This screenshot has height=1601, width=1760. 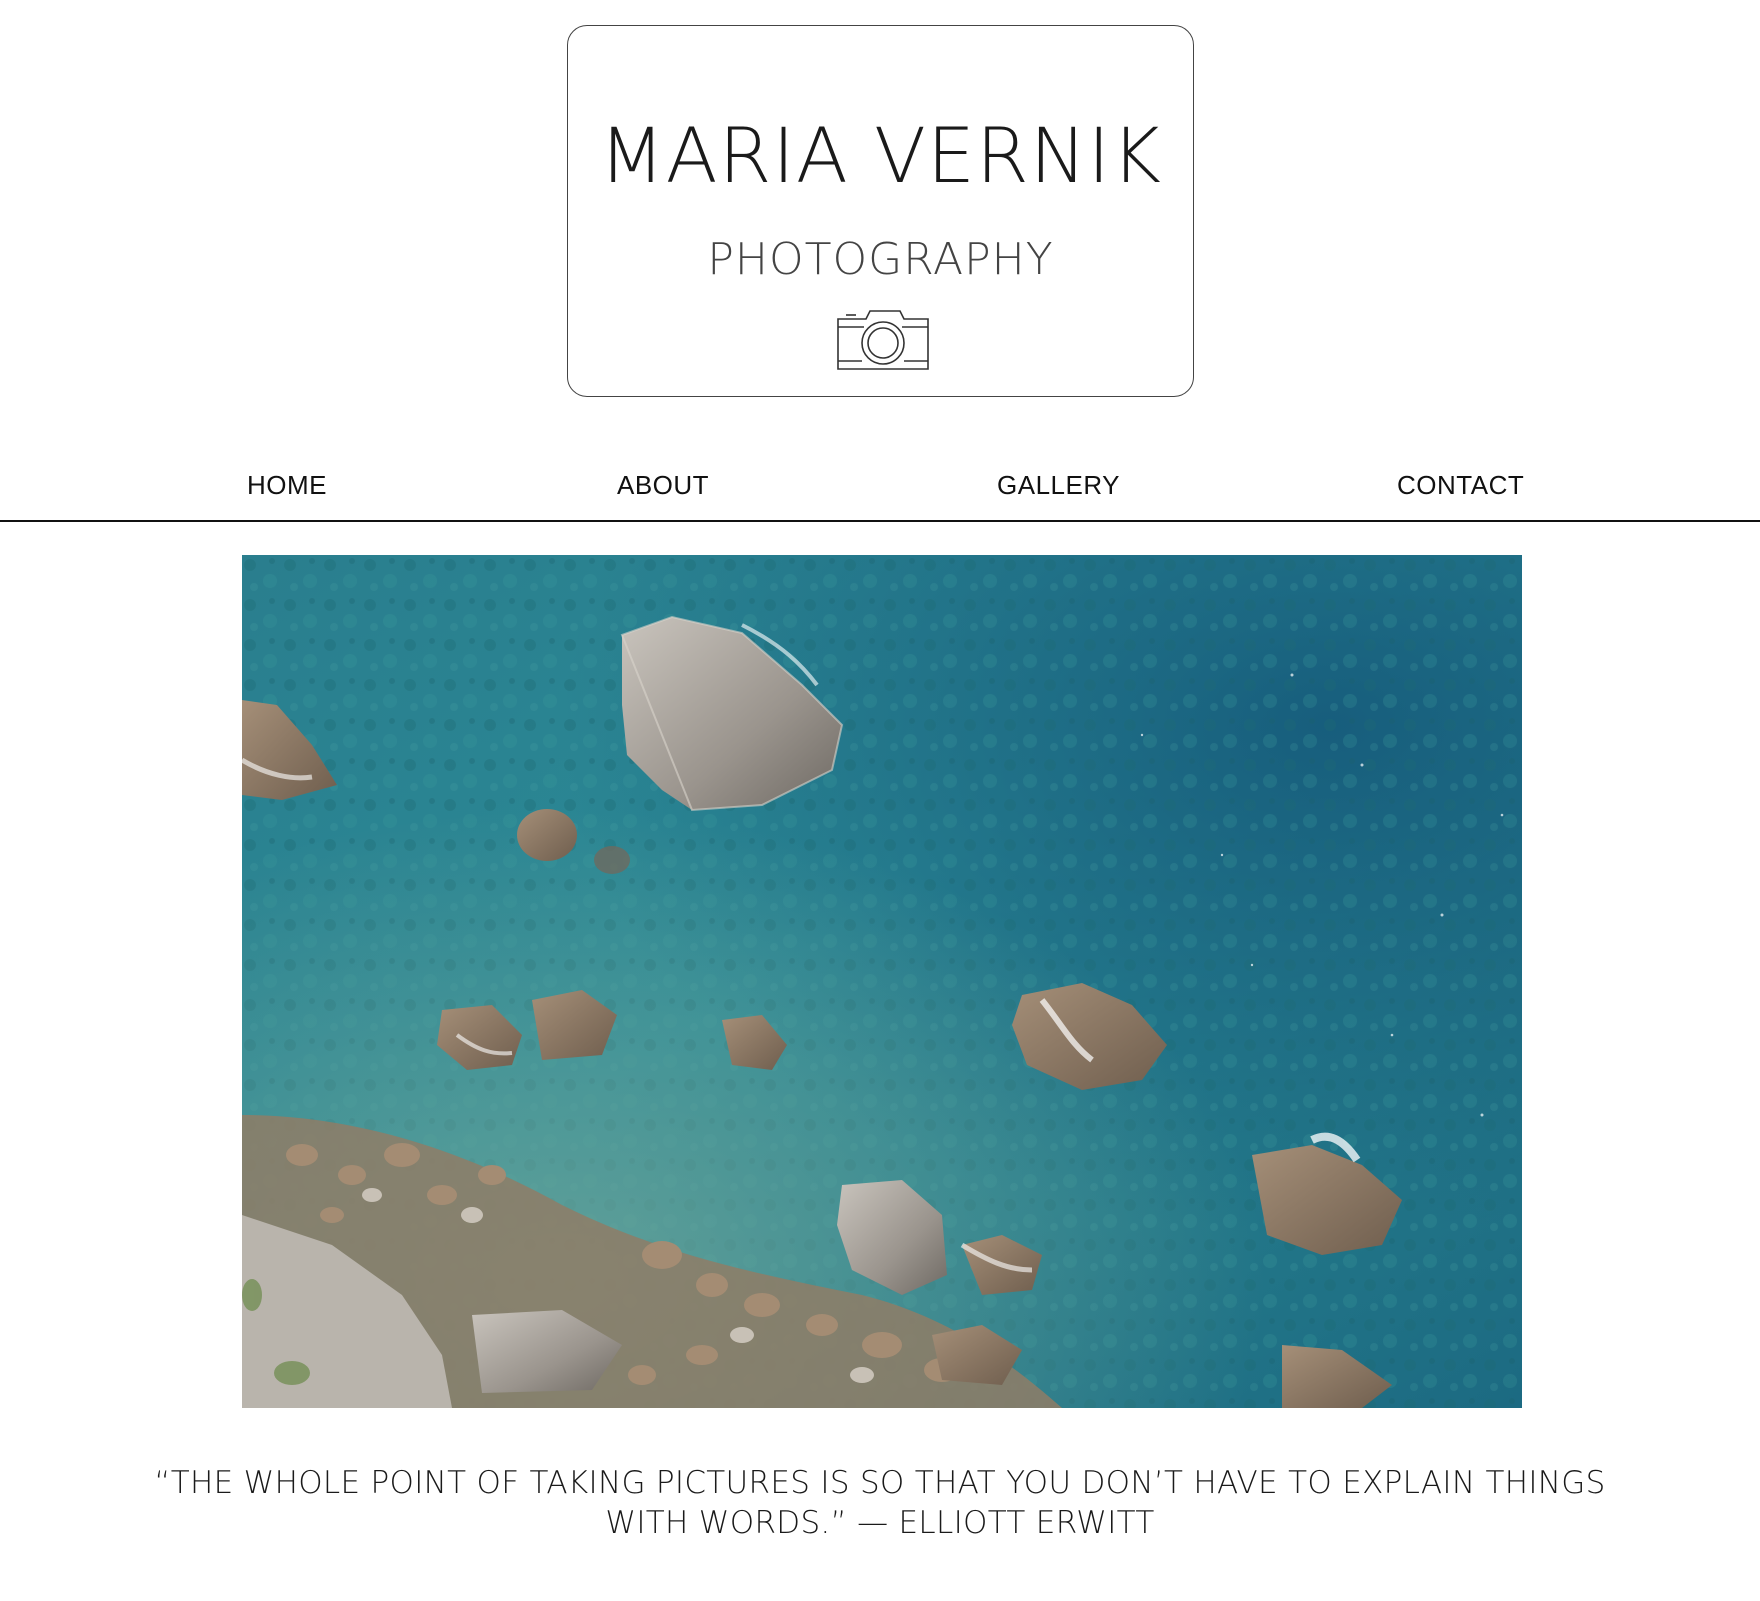 What do you see at coordinates (1460, 485) in the screenshot?
I see `nav-contact: CONTACT` at bounding box center [1460, 485].